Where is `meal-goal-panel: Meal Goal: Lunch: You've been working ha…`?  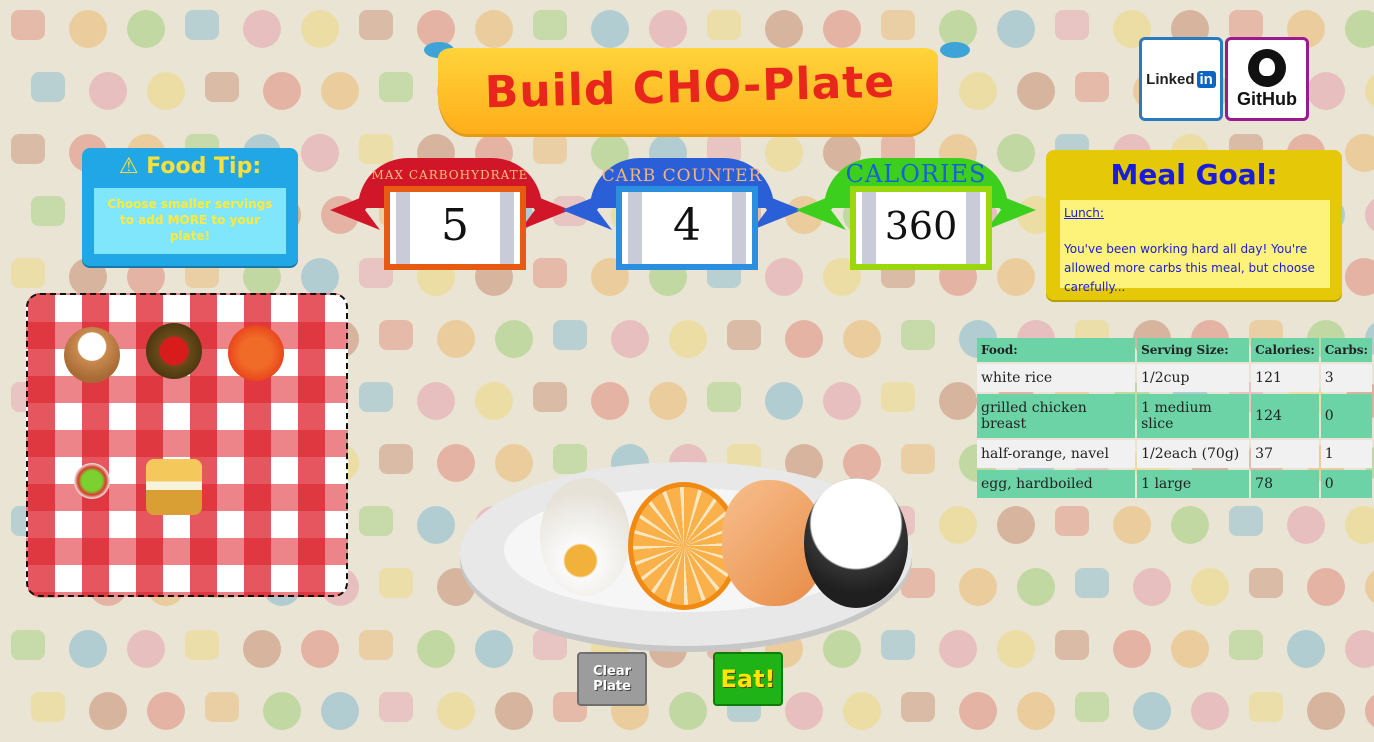
meal-goal-panel: Meal Goal: Lunch: You've been working ha… is located at coordinates (1194, 225).